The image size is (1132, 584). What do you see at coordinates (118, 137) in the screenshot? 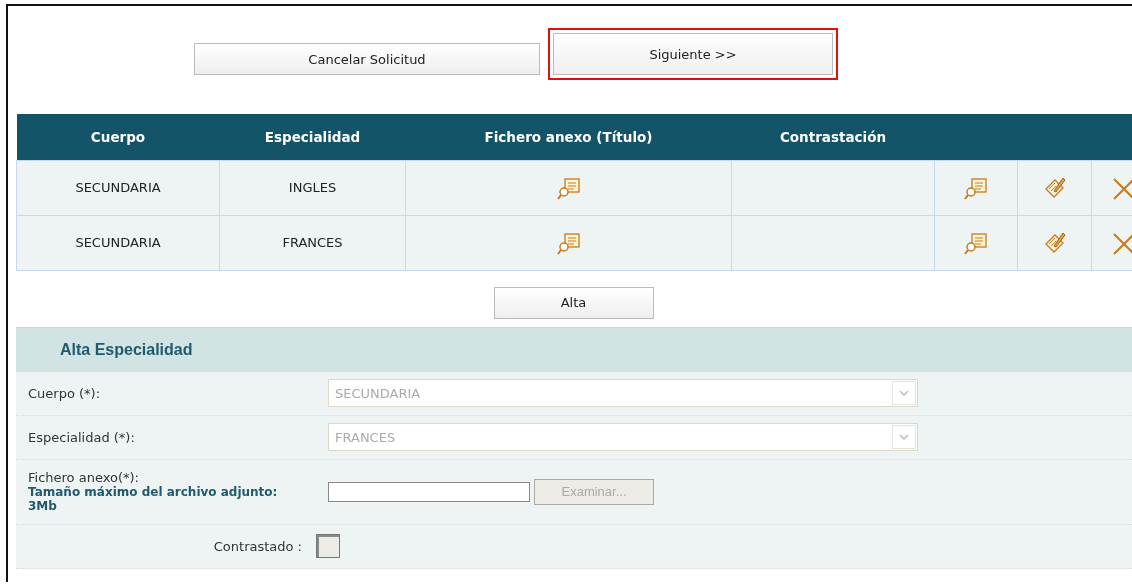
I see `column-header: Cuerpo` at bounding box center [118, 137].